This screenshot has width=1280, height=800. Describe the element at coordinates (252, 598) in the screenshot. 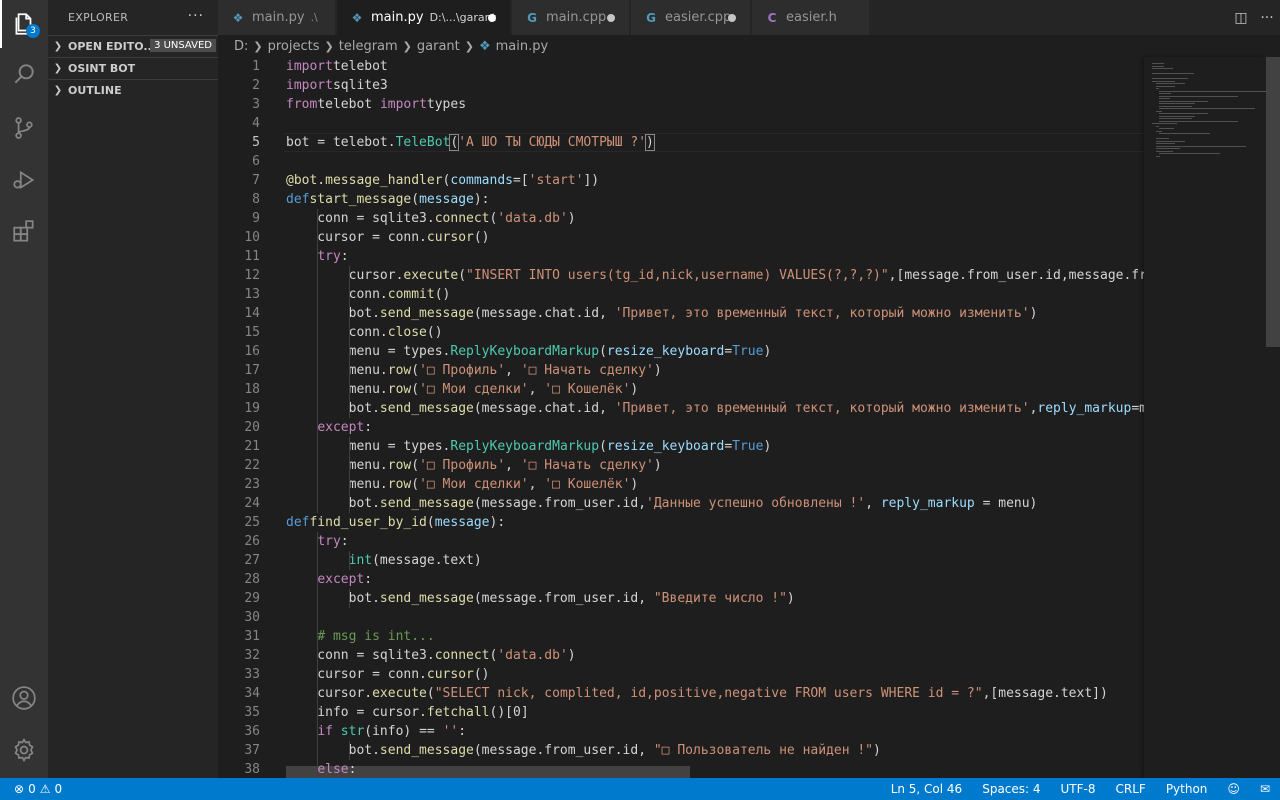

I see `line-number: 29` at that location.